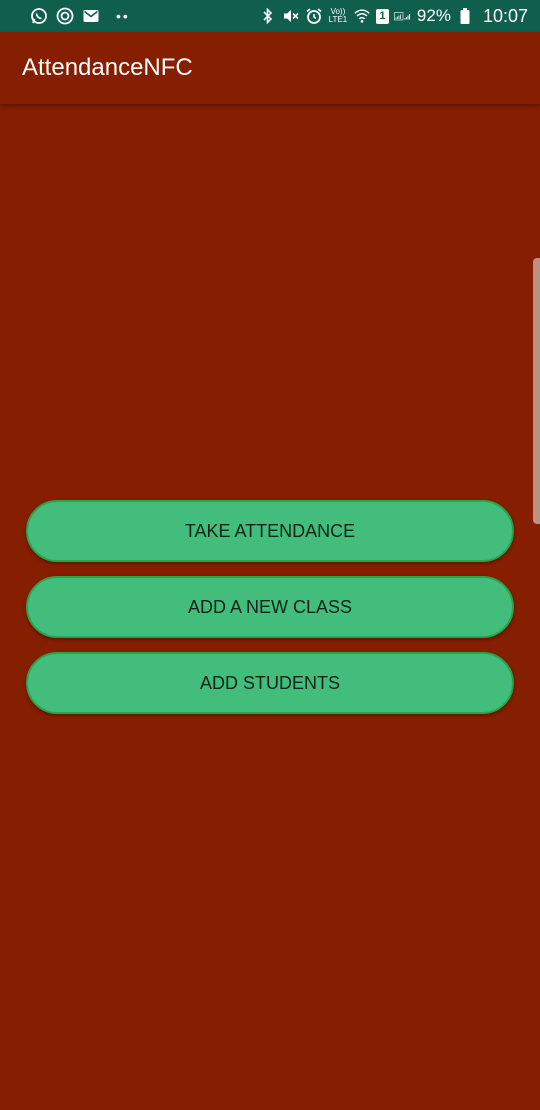  Describe the element at coordinates (270, 68) in the screenshot. I see `app-bar: AttendanceNFC` at that location.